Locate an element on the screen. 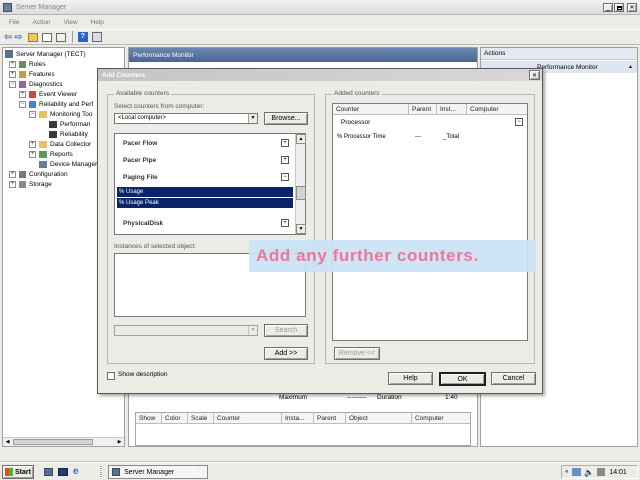  tree-item-data-collector-sets: + Data Collector is located at coordinates (60, 144).